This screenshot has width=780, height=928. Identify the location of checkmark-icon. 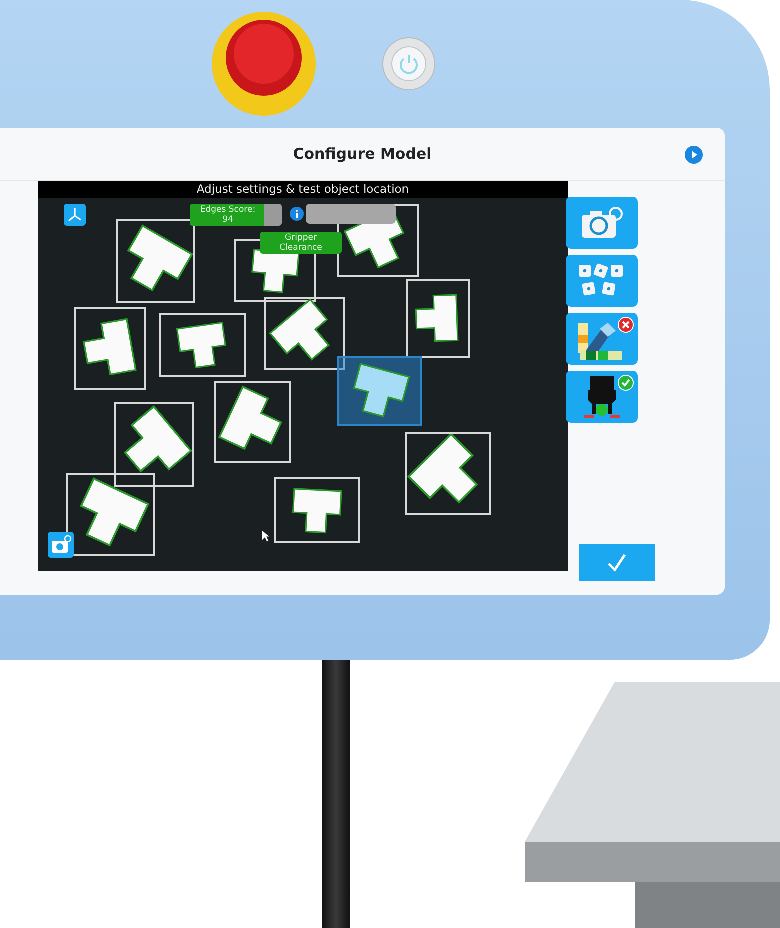
(617, 563).